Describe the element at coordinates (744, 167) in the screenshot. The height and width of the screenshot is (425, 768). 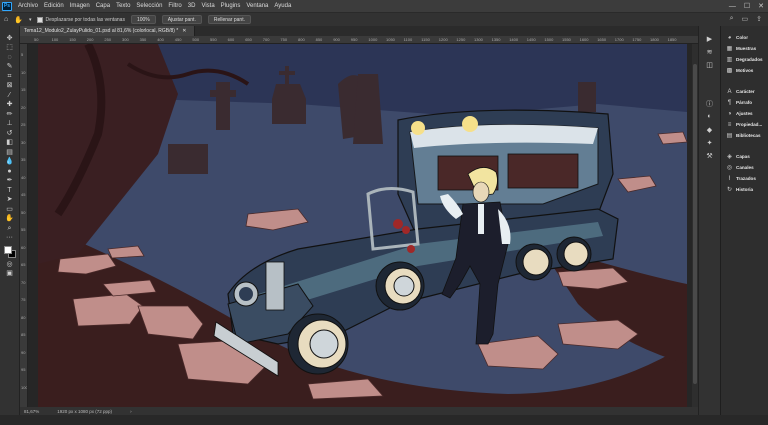
I see `panel-channels: ◎ Canales` at that location.